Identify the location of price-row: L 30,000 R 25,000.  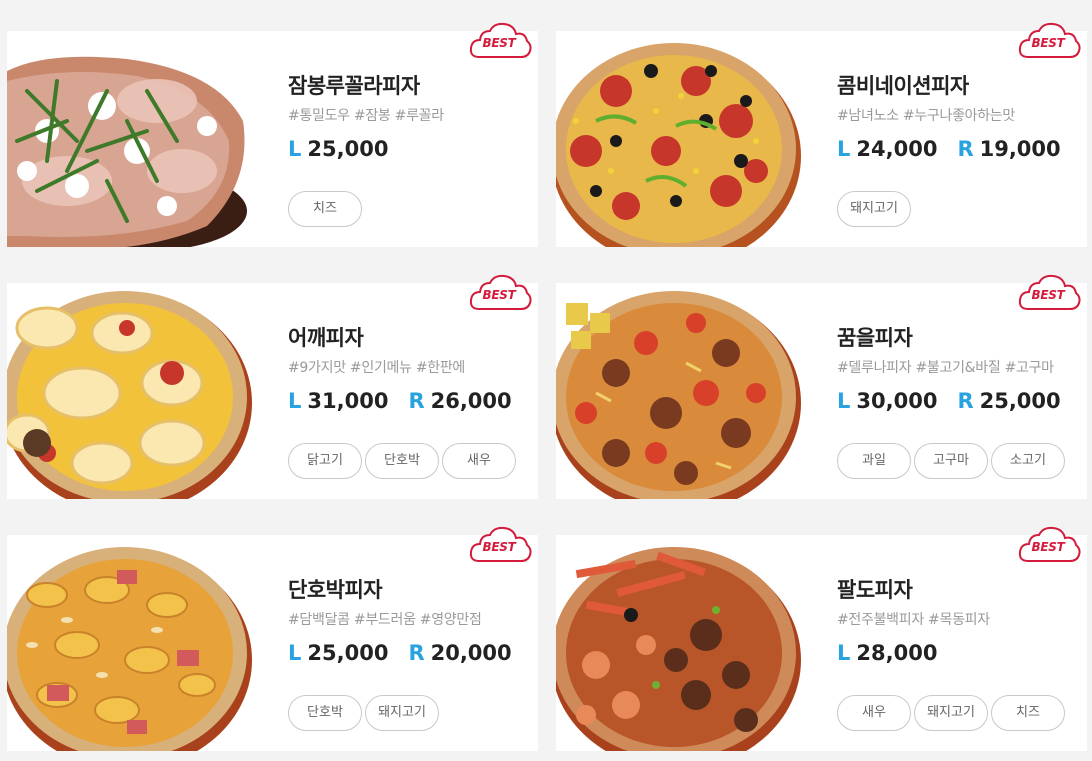
(962, 401).